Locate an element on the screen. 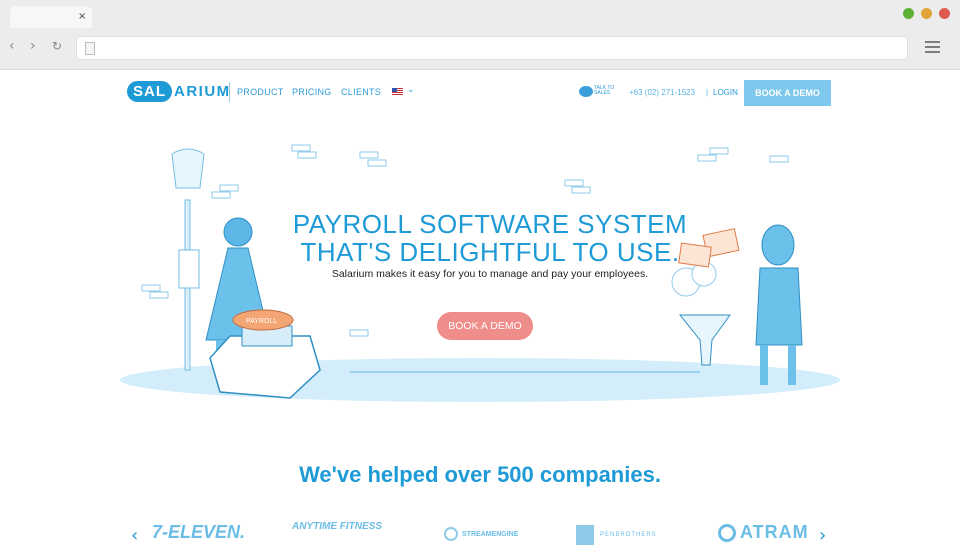  address-bar is located at coordinates (492, 48).